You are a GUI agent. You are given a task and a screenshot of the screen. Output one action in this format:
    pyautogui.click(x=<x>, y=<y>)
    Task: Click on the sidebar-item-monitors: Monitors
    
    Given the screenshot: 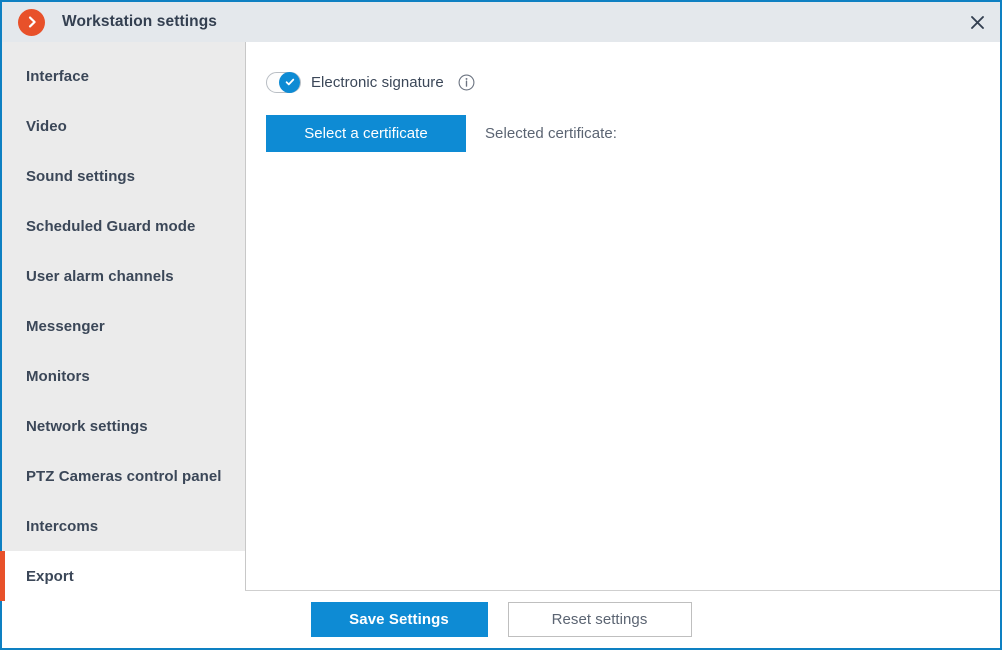 What is the action you would take?
    pyautogui.click(x=123, y=376)
    